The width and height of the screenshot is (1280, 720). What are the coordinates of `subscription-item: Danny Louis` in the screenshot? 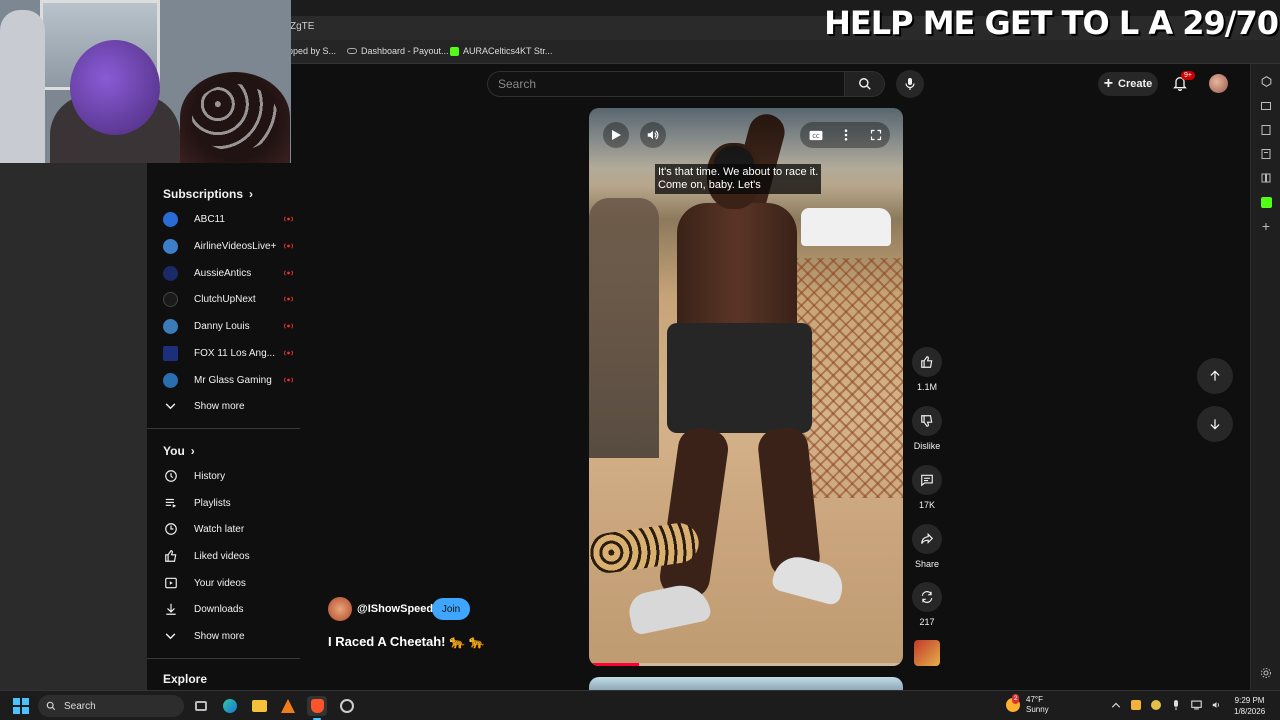 It's located at (229, 326).